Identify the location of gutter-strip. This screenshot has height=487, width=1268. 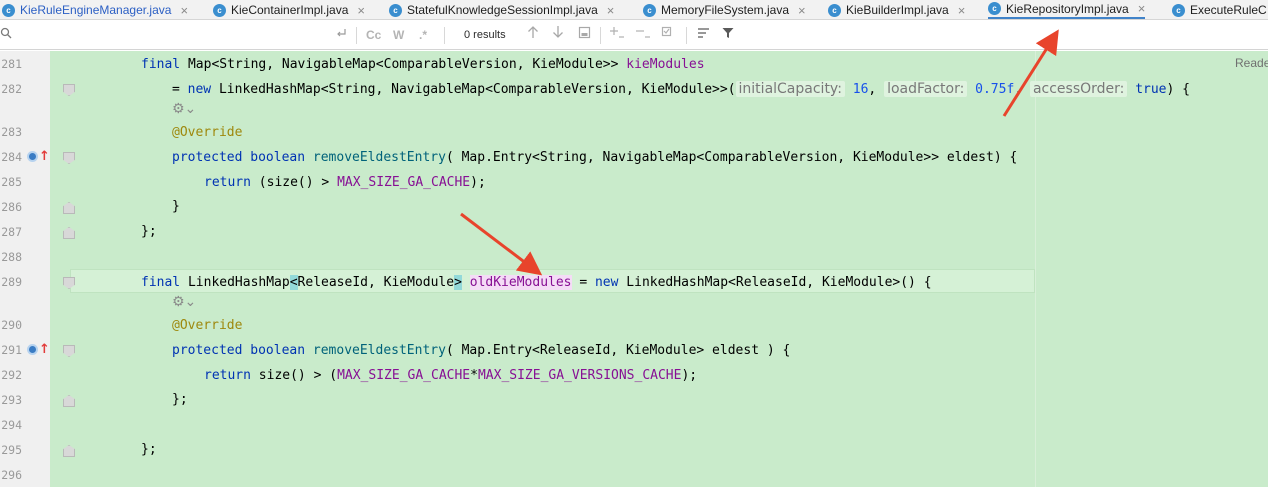
(60, 269).